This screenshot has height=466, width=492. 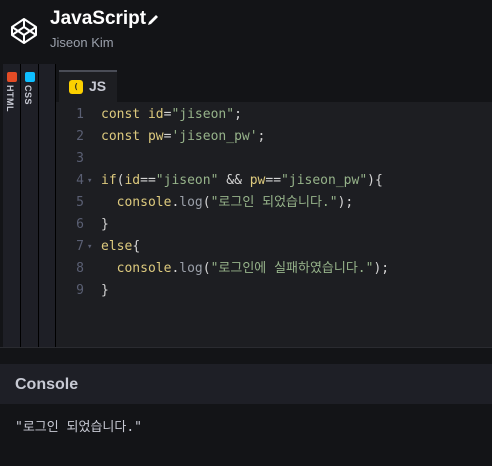 What do you see at coordinates (109, 180) in the screenshot?
I see `code-token: if` at bounding box center [109, 180].